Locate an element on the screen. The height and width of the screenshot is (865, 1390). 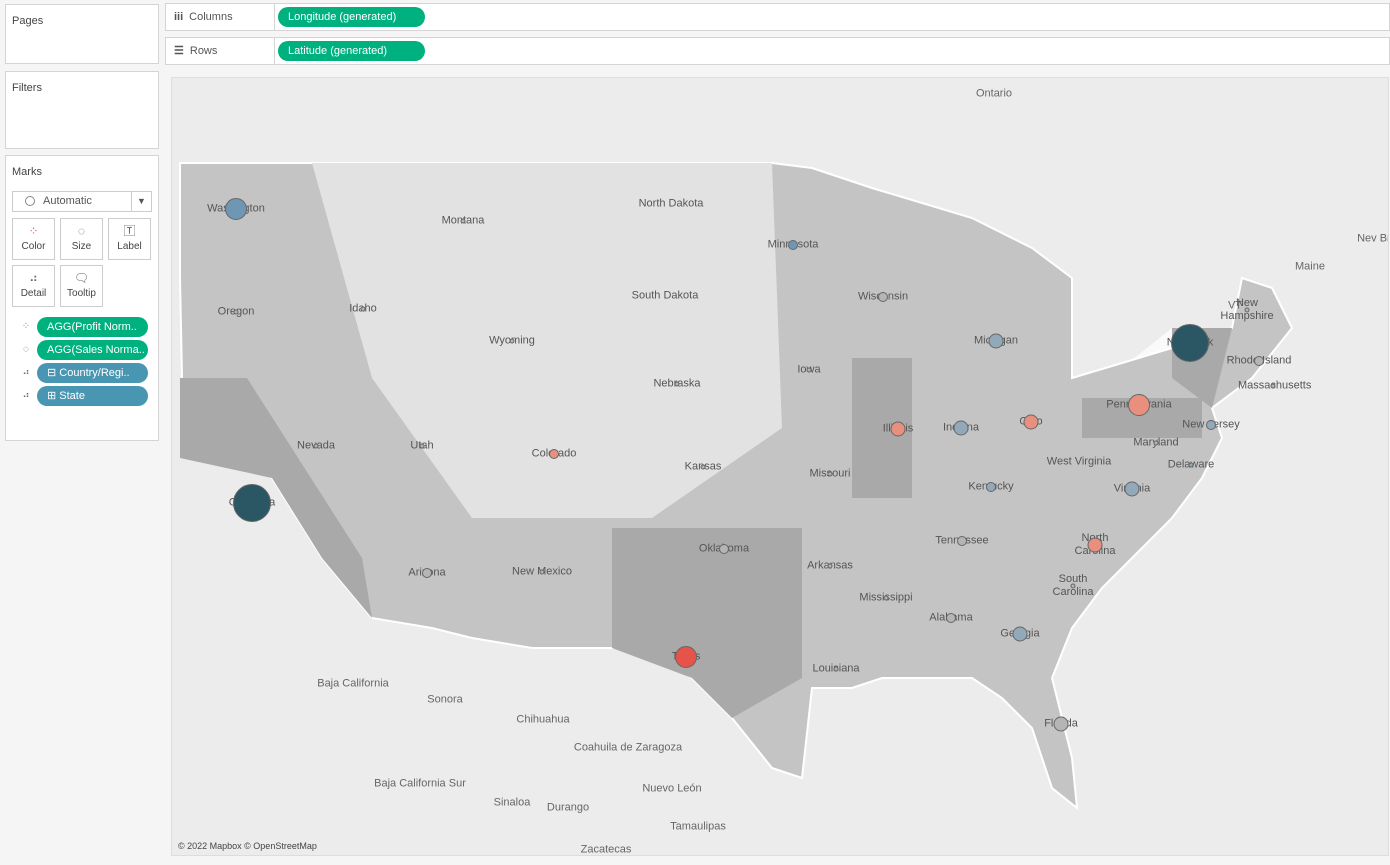
size-button: ◌ Size is located at coordinates (81, 239).